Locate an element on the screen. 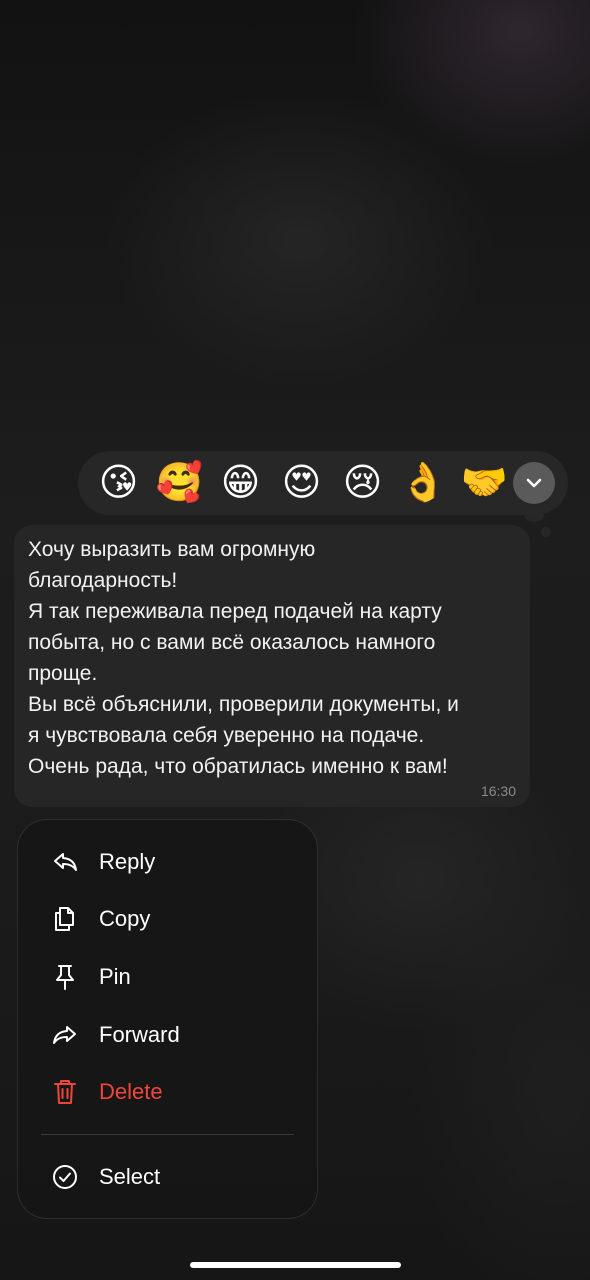 The image size is (590, 1280). reaction-smiling-hearts: 🥰 is located at coordinates (179, 483).